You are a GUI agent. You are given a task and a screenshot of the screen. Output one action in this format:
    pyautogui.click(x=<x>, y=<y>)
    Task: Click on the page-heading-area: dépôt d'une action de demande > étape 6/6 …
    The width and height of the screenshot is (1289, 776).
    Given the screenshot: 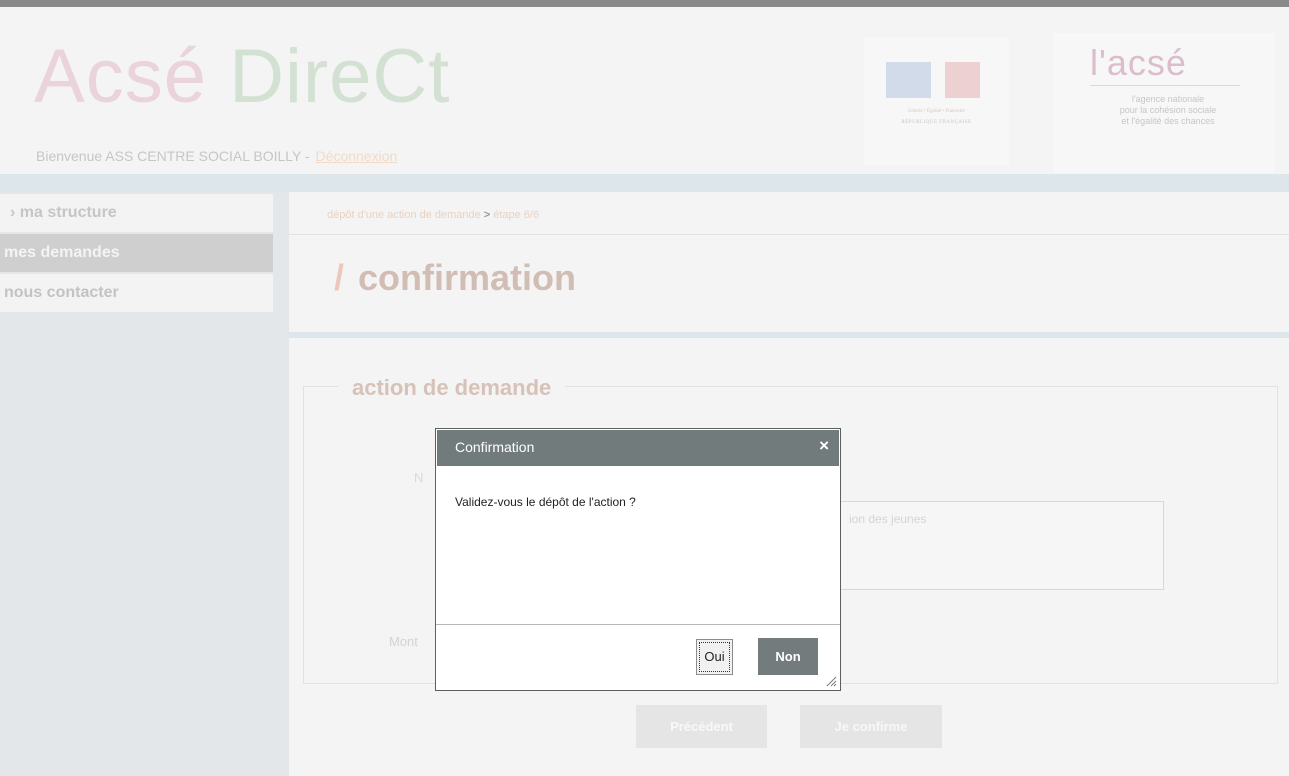 What is the action you would take?
    pyautogui.click(x=789, y=262)
    